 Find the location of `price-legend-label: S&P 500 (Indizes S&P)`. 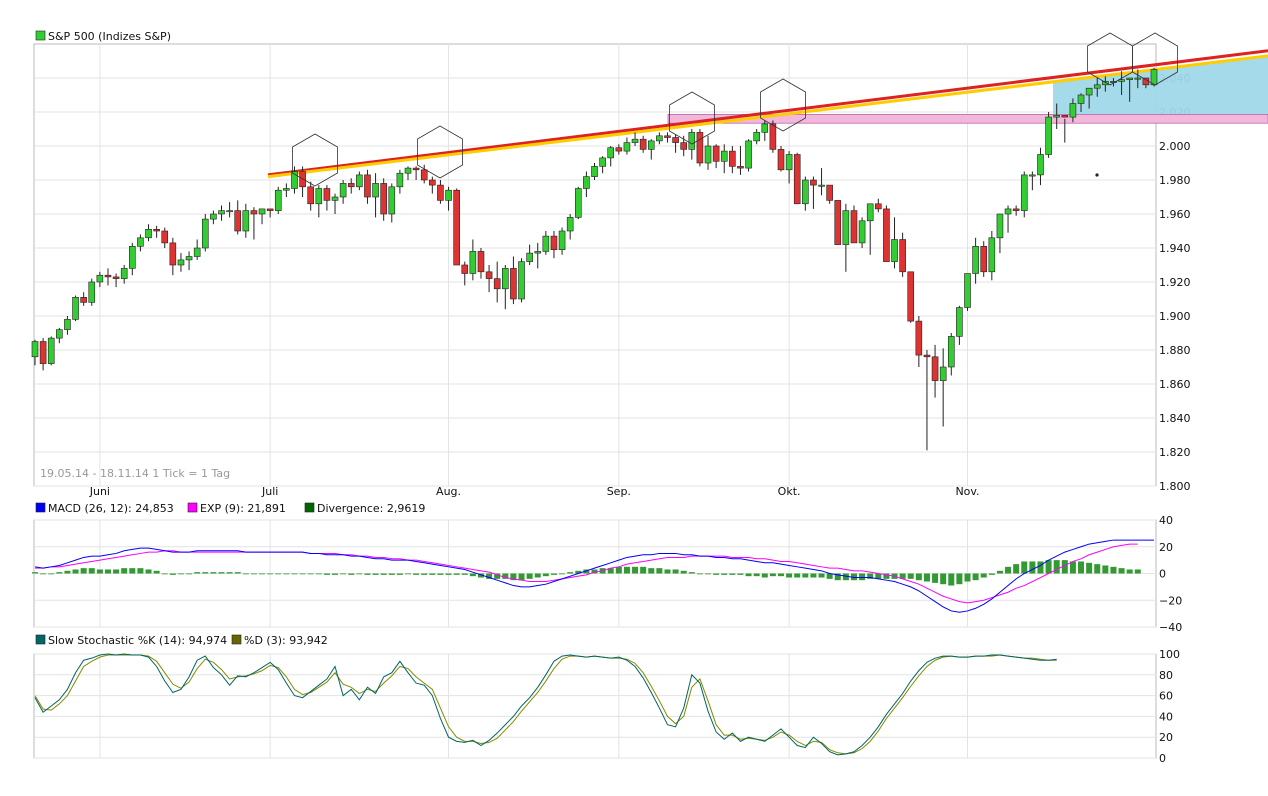

price-legend-label: S&P 500 (Indizes S&P) is located at coordinates (109, 36).